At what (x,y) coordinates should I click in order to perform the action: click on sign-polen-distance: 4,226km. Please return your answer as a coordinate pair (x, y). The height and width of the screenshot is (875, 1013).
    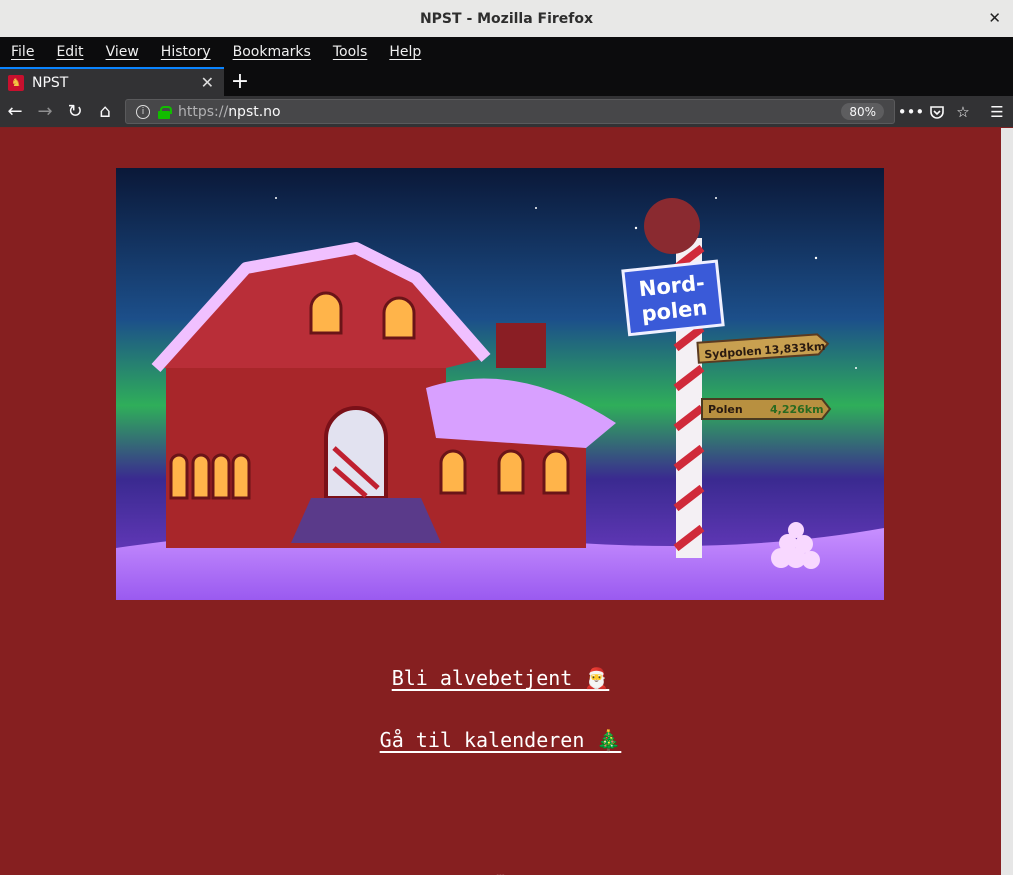
    Looking at the image, I should click on (797, 409).